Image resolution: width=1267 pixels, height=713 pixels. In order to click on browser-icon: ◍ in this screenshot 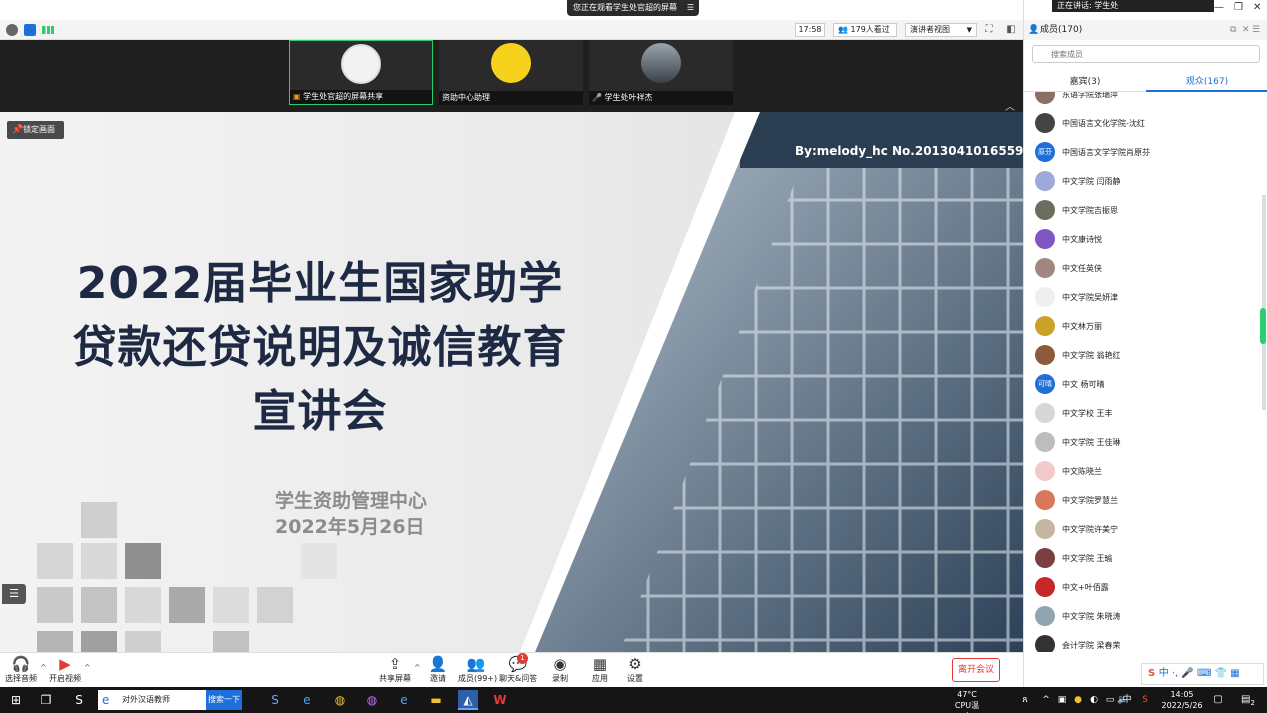, I will do `click(372, 700)`.